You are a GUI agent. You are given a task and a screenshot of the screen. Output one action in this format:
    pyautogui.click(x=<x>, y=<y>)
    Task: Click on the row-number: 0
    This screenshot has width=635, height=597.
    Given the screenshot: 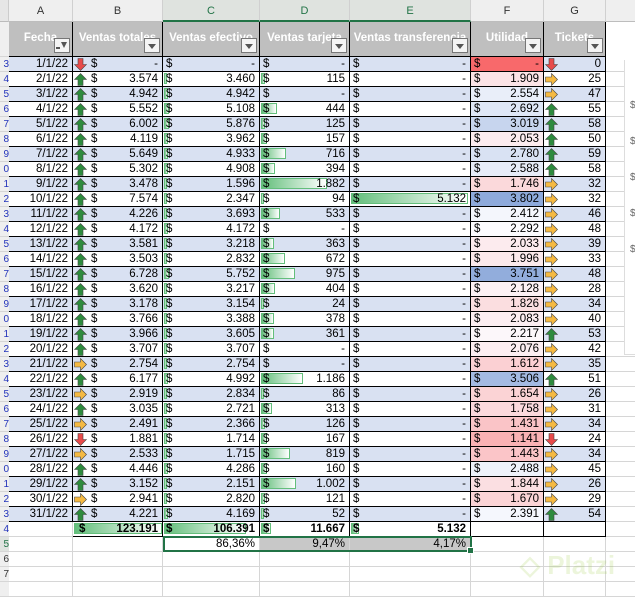 What is the action you would take?
    pyautogui.click(x=4, y=469)
    